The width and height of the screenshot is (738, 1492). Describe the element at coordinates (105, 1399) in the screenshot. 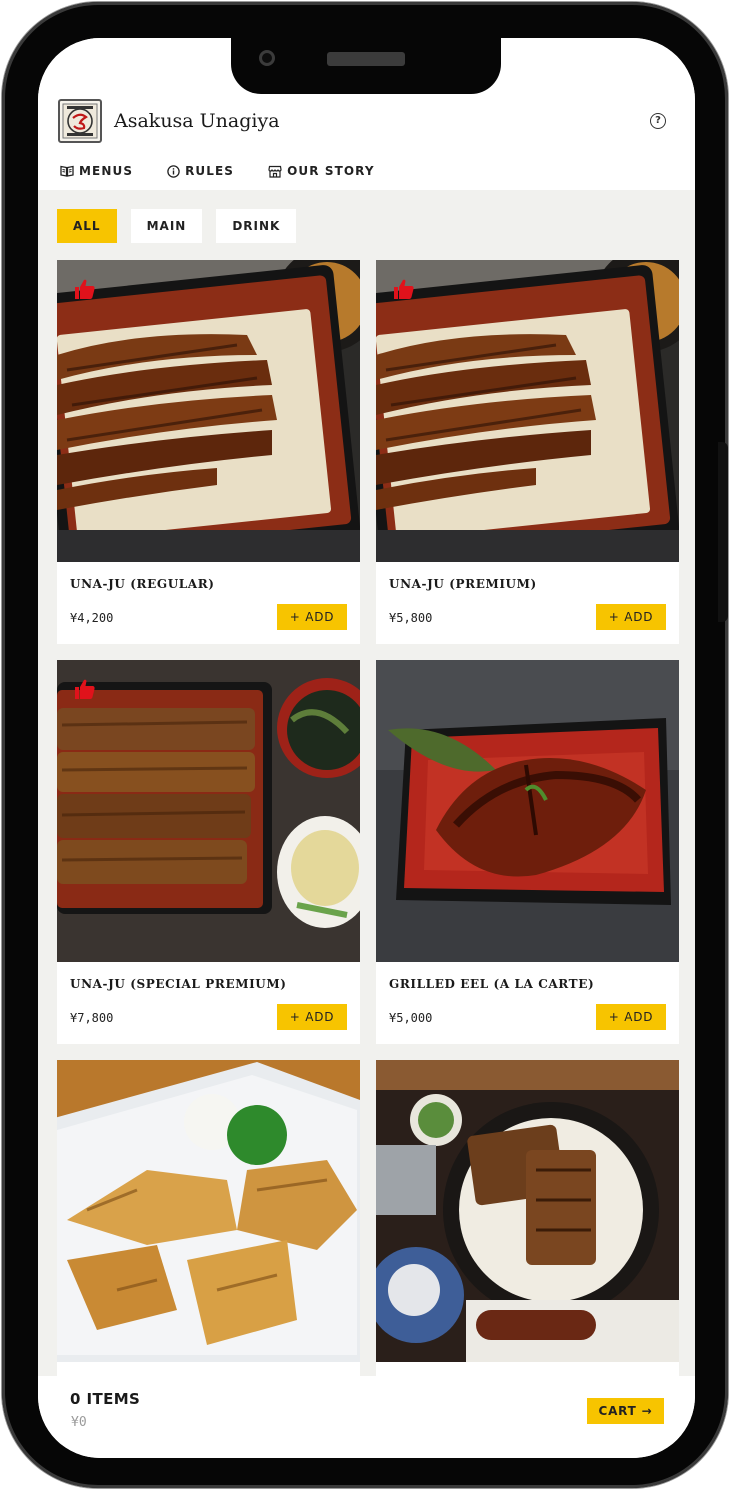

I see `cart-item-count: 0 ITEMS` at that location.